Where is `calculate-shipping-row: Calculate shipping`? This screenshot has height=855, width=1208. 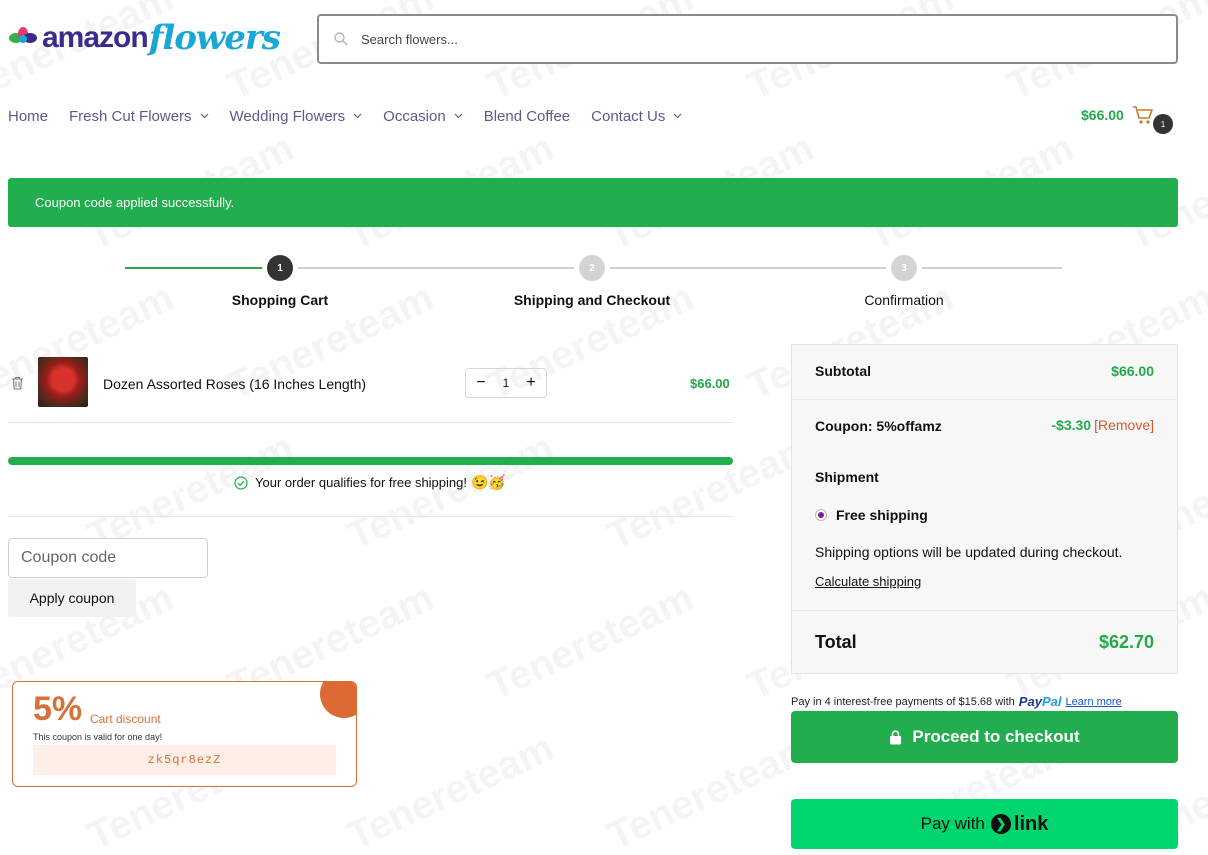
calculate-shipping-row: Calculate shipping is located at coordinates (984, 581).